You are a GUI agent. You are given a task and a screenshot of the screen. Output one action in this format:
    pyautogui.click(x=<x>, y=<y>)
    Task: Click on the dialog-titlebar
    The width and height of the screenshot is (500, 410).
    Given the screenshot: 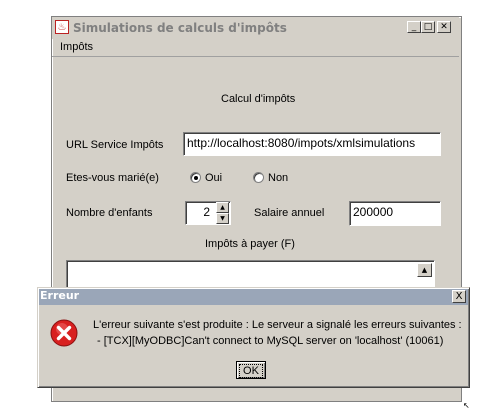 What is the action you would take?
    pyautogui.click(x=253, y=297)
    